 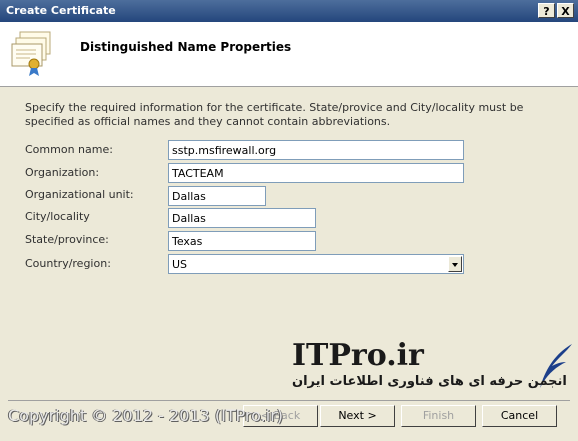 What do you see at coordinates (289, 400) in the screenshot?
I see `footer-divider` at bounding box center [289, 400].